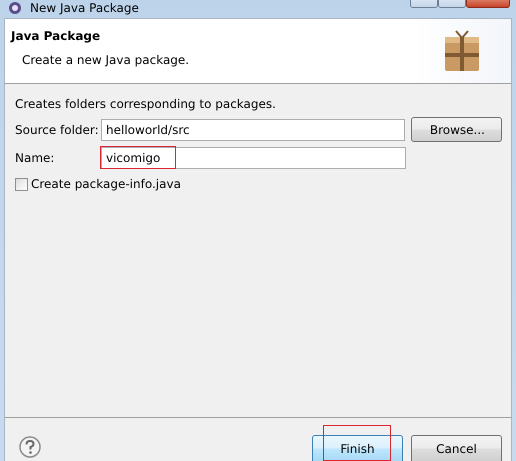  I want to click on field-label: Name:, so click(35, 157).